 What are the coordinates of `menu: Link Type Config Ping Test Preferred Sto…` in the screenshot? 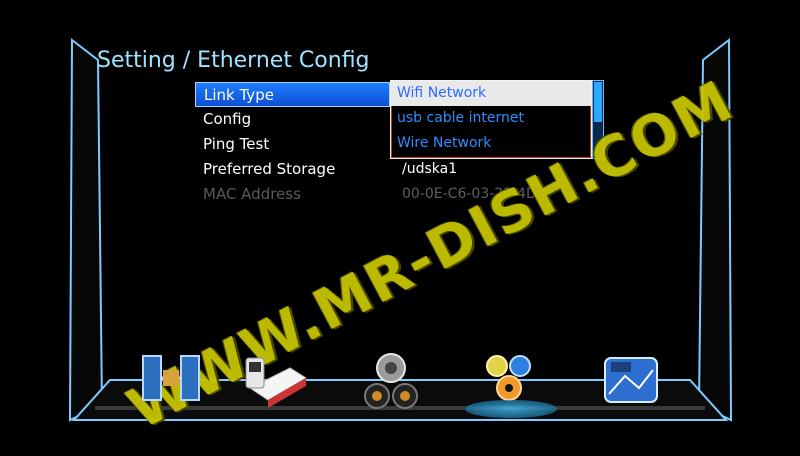 It's located at (292, 144).